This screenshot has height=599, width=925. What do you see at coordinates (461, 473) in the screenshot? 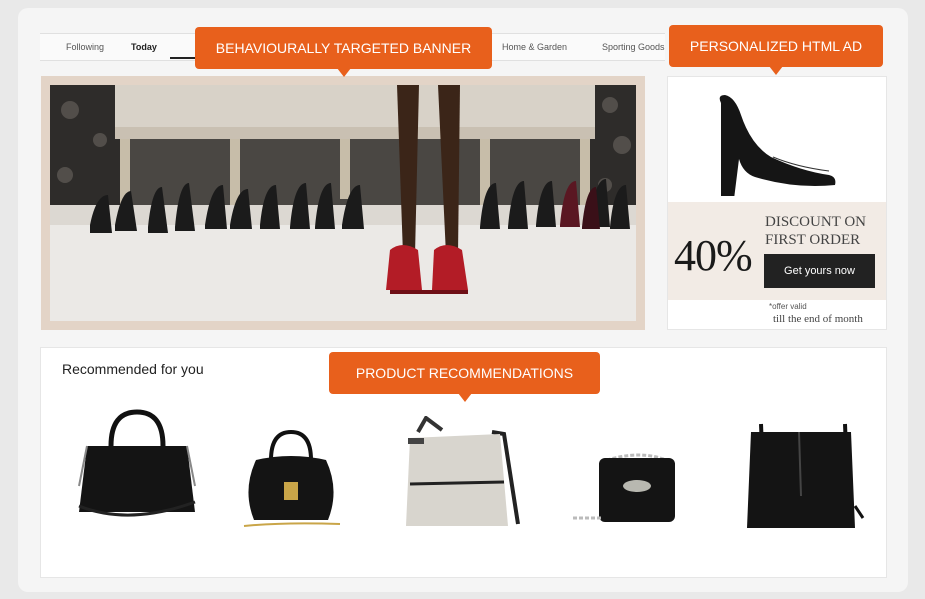
I see `product-grey-crossbody-bag` at bounding box center [461, 473].